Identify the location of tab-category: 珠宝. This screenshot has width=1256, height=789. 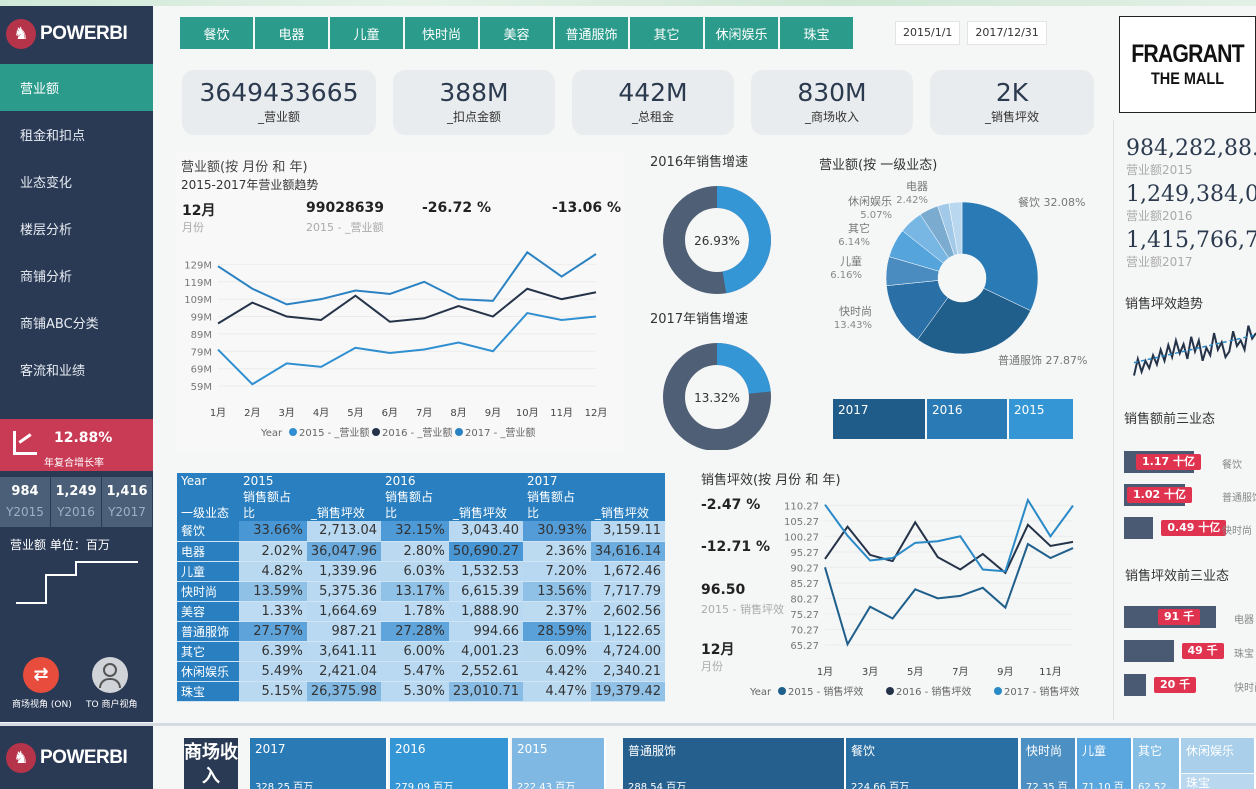
(816, 33).